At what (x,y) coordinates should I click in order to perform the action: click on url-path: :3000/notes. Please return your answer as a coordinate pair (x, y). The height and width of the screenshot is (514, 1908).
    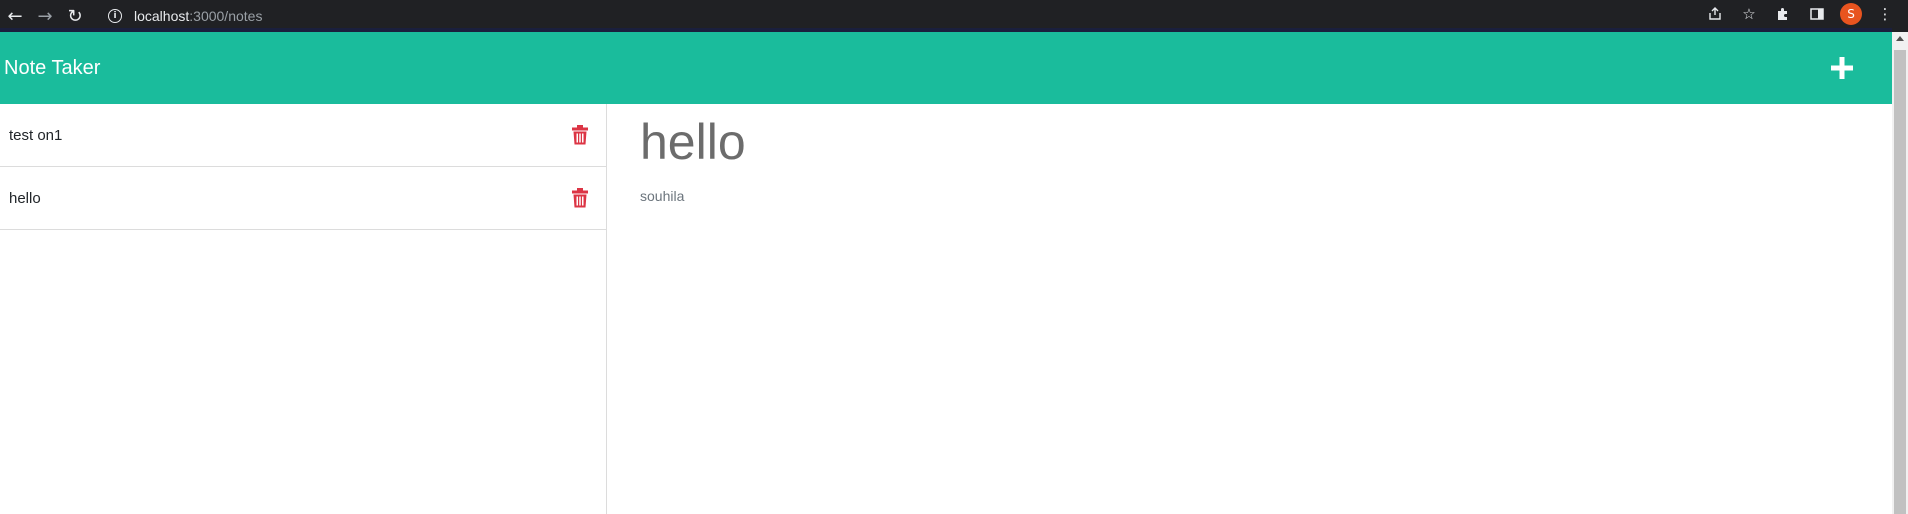
    Looking at the image, I should click on (226, 16).